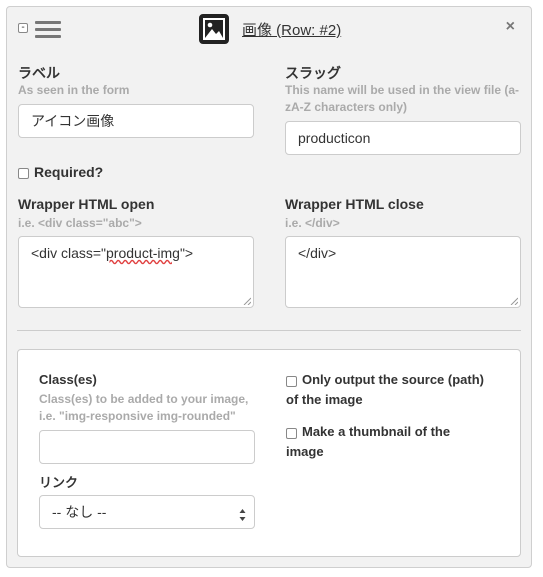 This screenshot has width=543, height=577. What do you see at coordinates (39, 73) in the screenshot?
I see `label-field-label: ラベル` at bounding box center [39, 73].